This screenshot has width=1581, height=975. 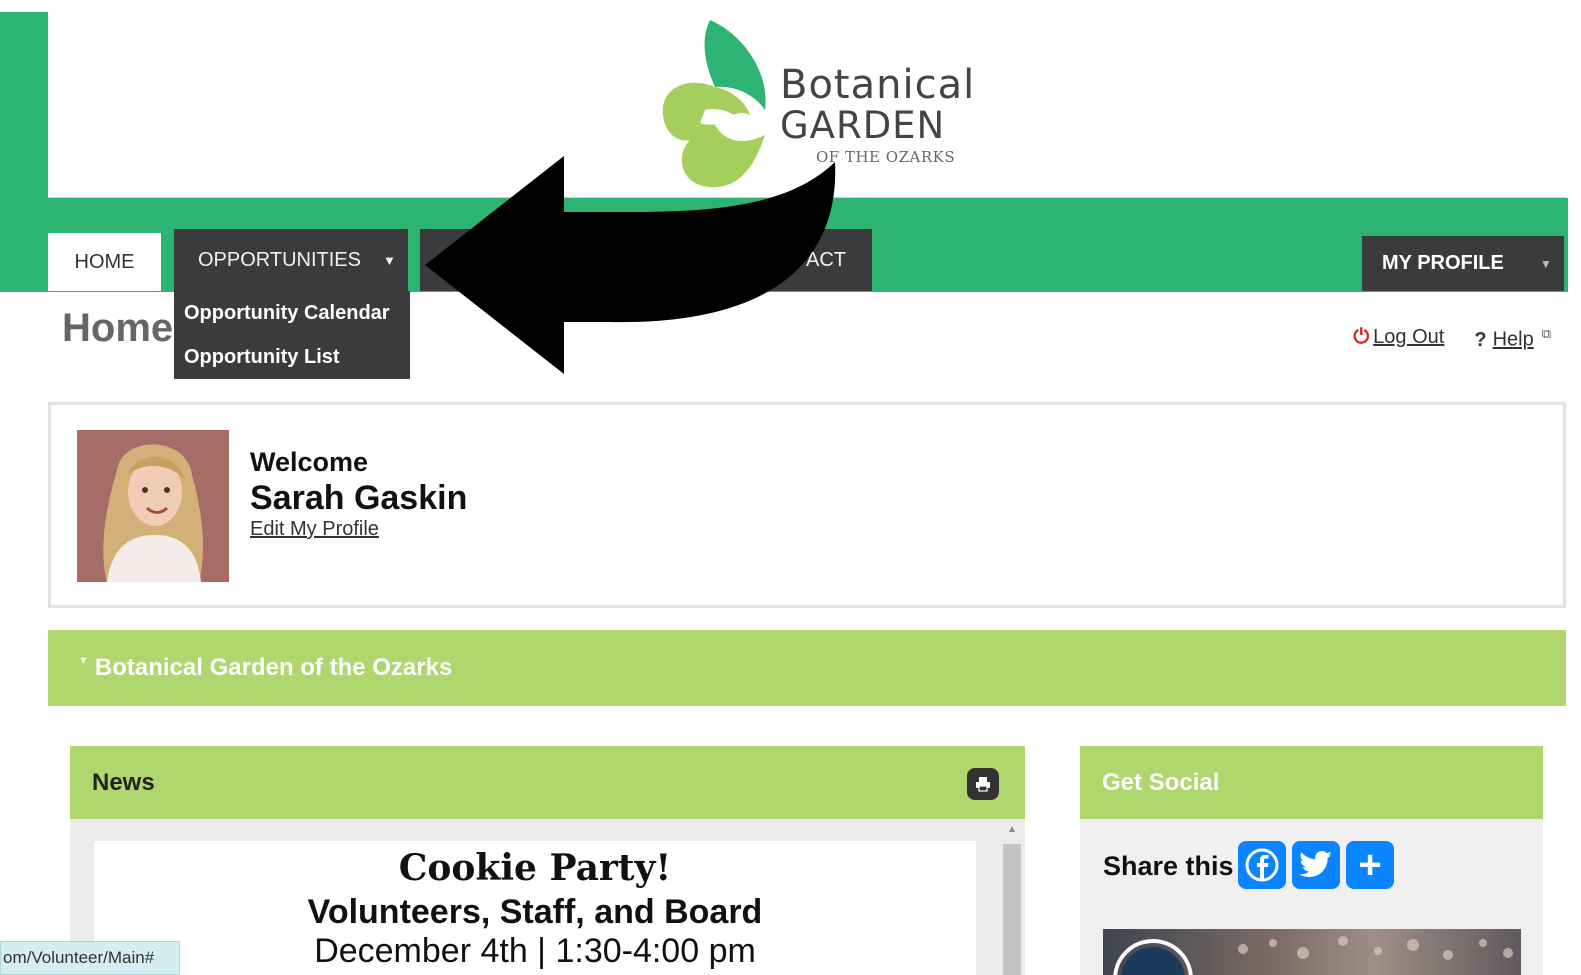 I want to click on twitter-icon, so click(x=1316, y=865).